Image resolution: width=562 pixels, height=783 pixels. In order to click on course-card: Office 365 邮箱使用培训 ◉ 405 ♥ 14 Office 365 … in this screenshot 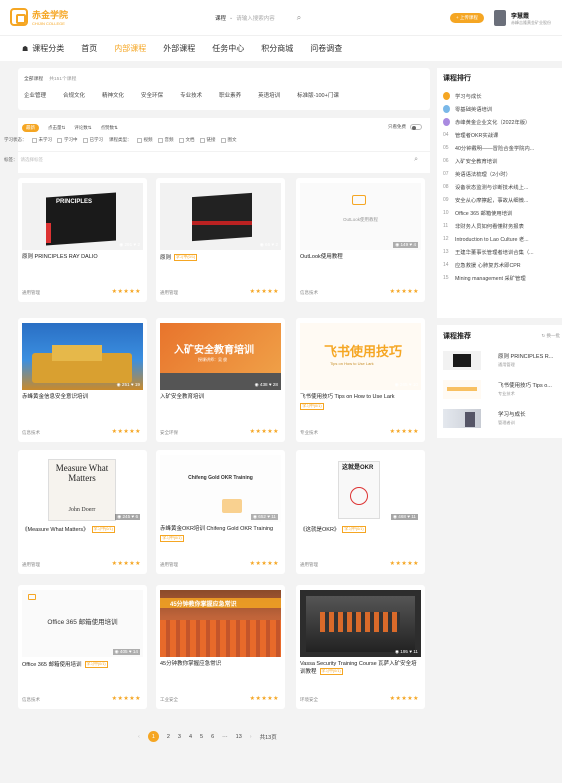, I will do `click(82, 647)`.